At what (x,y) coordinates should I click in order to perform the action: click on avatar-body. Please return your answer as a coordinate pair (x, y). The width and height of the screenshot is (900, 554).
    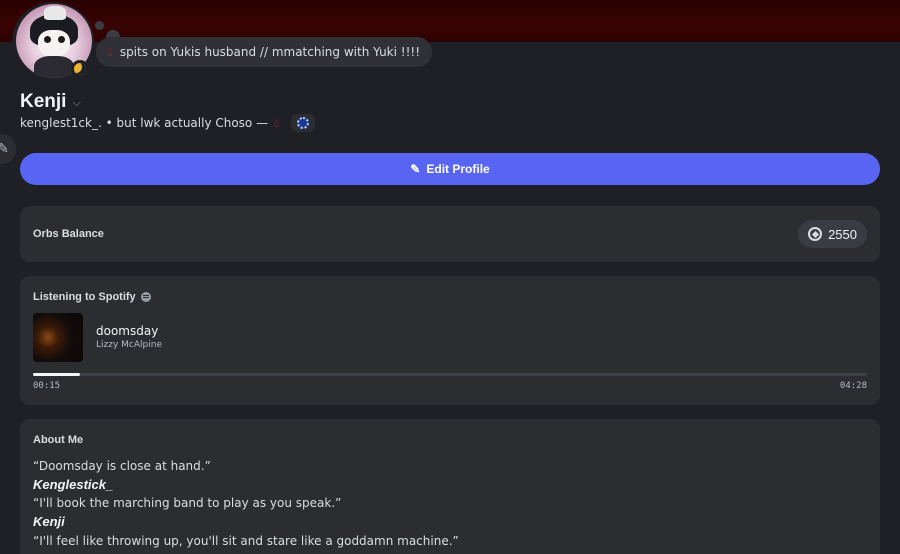
    Looking at the image, I should click on (54, 67).